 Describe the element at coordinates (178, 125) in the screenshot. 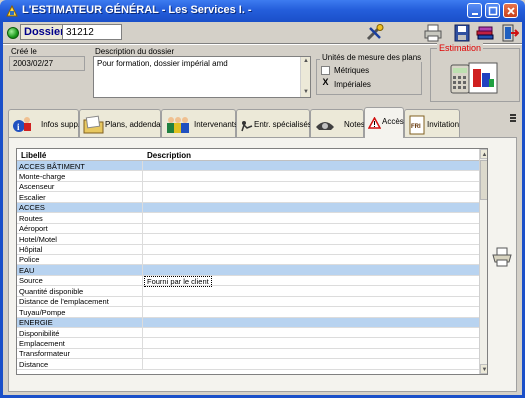

I see `people-icon` at that location.